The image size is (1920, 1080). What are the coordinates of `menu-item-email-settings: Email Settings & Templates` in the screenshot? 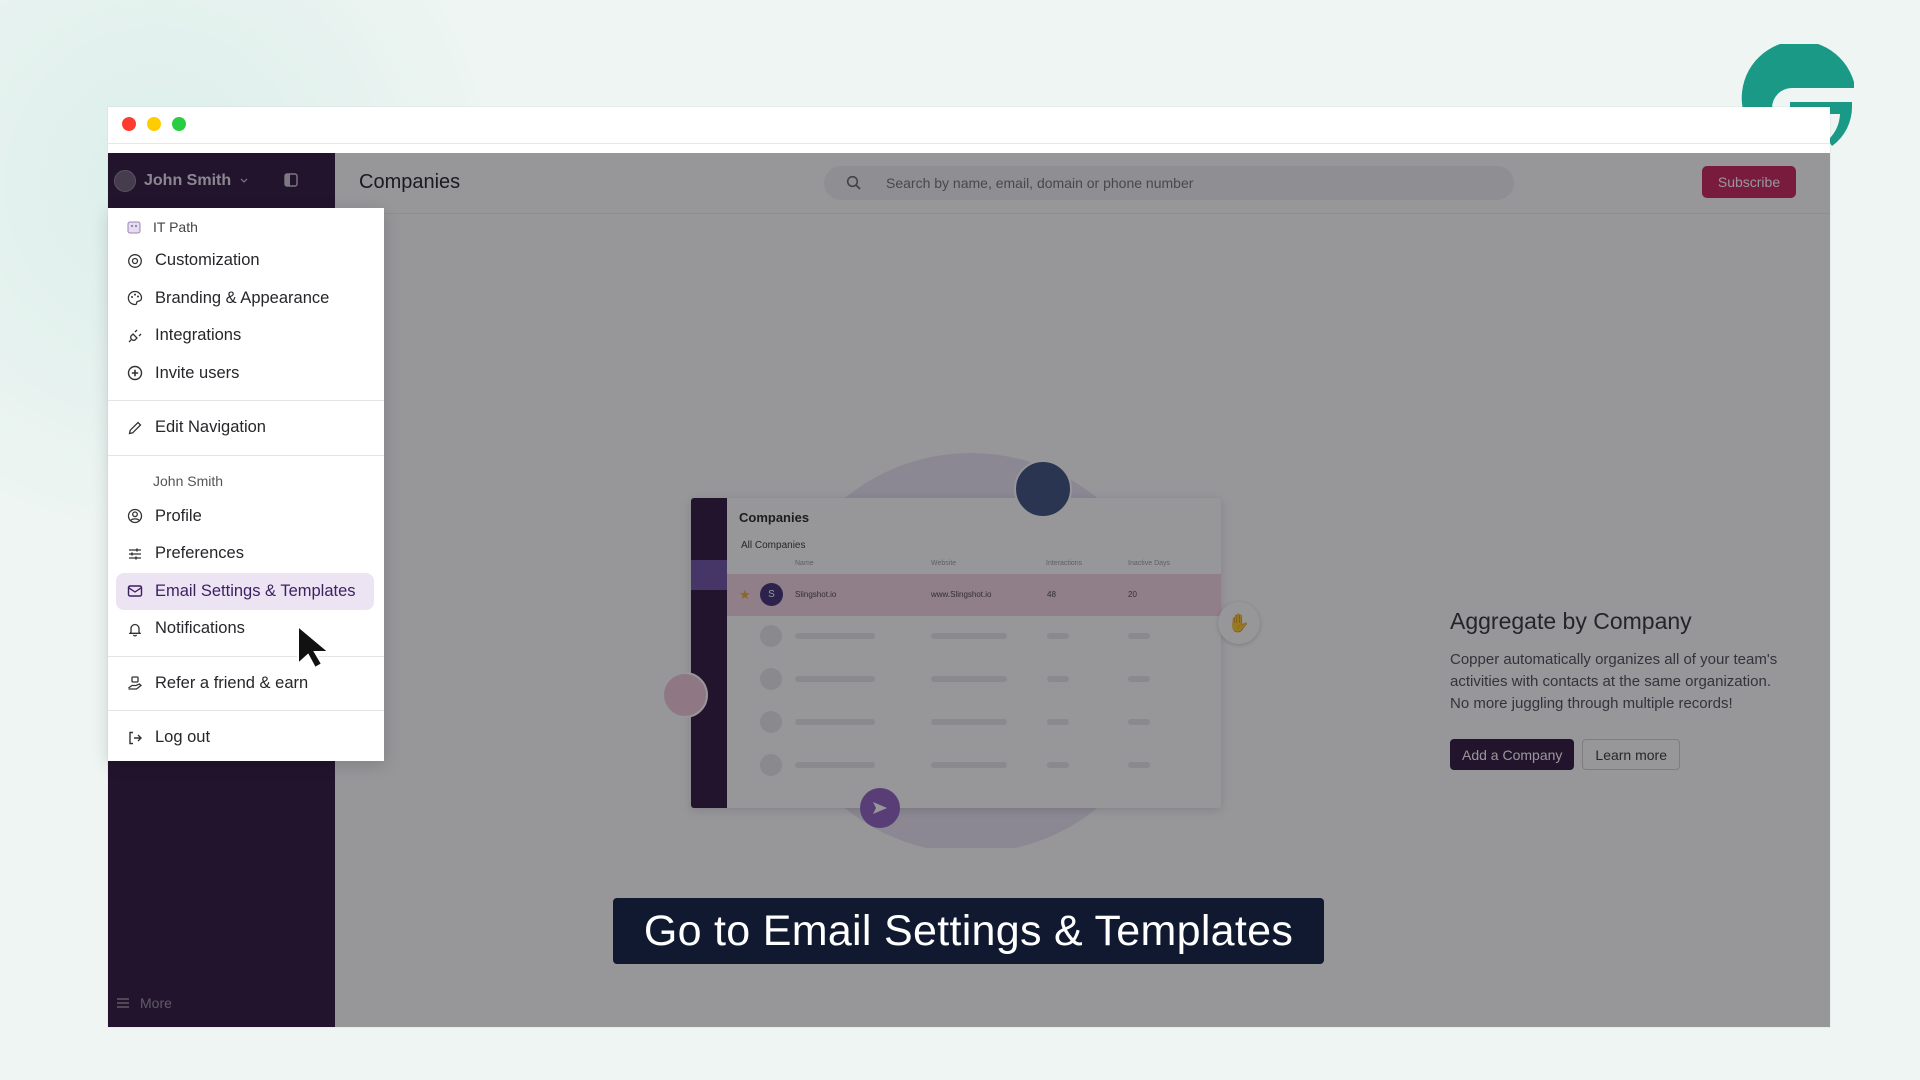 It's located at (245, 591).